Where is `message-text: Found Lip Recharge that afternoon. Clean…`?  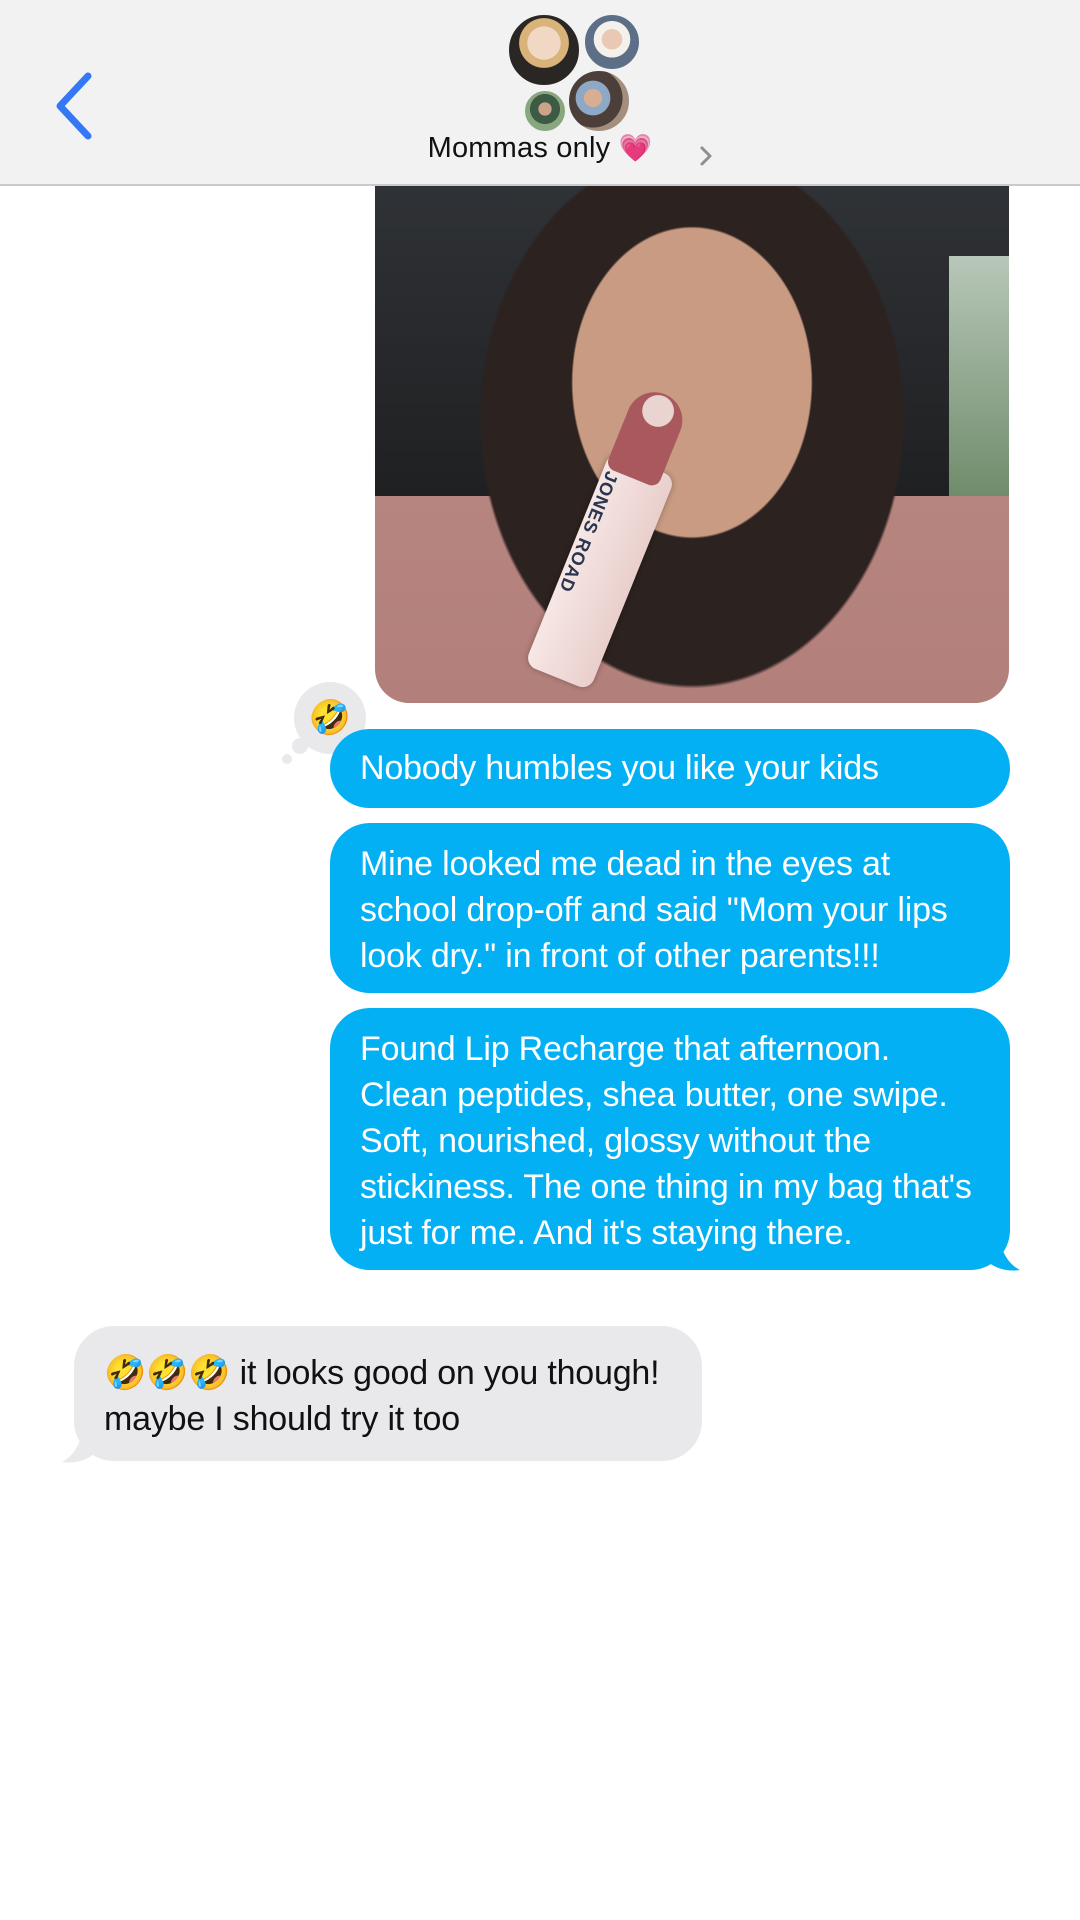
message-text: Found Lip Recharge that afternoon. Clean… is located at coordinates (666, 1141).